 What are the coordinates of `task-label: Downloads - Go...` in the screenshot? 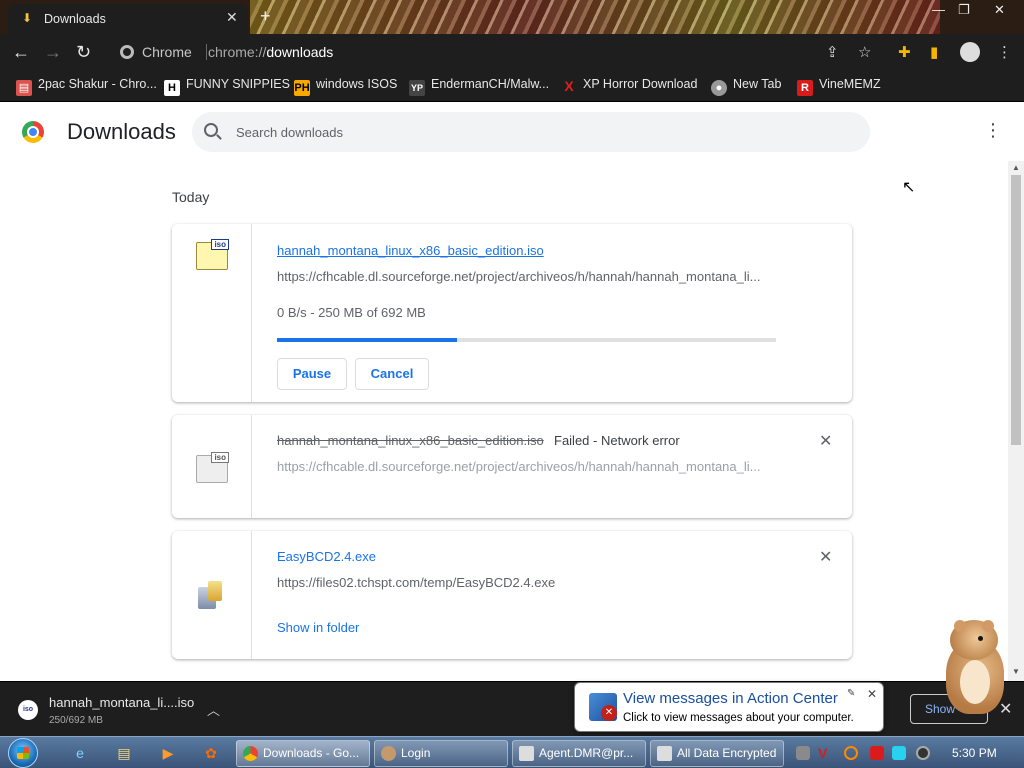 It's located at (311, 753).